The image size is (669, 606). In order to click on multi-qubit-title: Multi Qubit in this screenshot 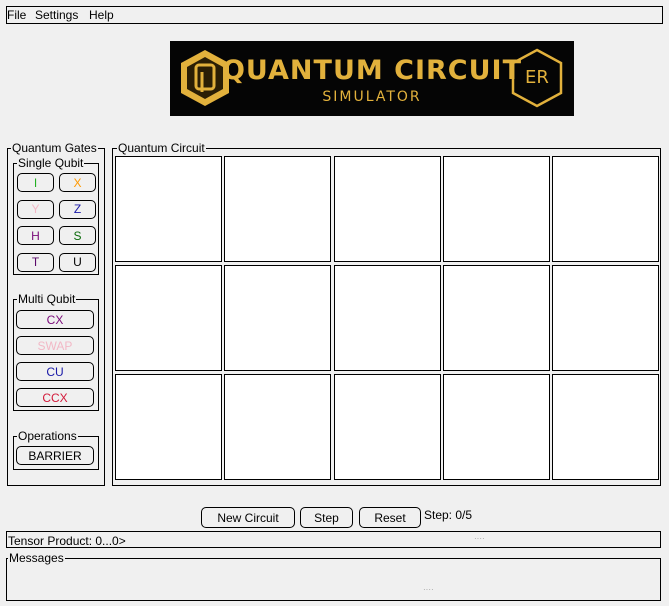, I will do `click(47, 299)`.